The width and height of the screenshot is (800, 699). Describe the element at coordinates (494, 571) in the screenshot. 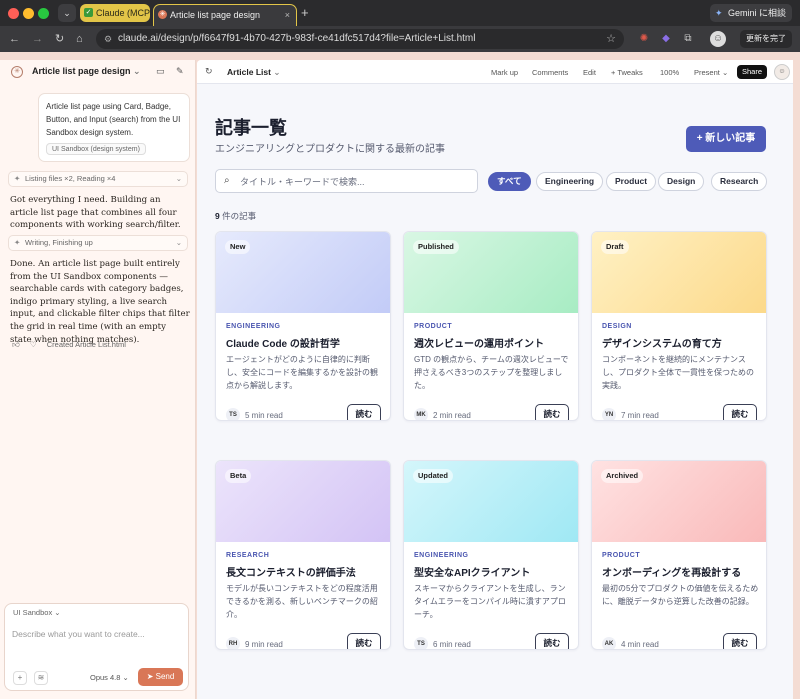

I see `card-title: 型安全なAPIクライアント` at that location.